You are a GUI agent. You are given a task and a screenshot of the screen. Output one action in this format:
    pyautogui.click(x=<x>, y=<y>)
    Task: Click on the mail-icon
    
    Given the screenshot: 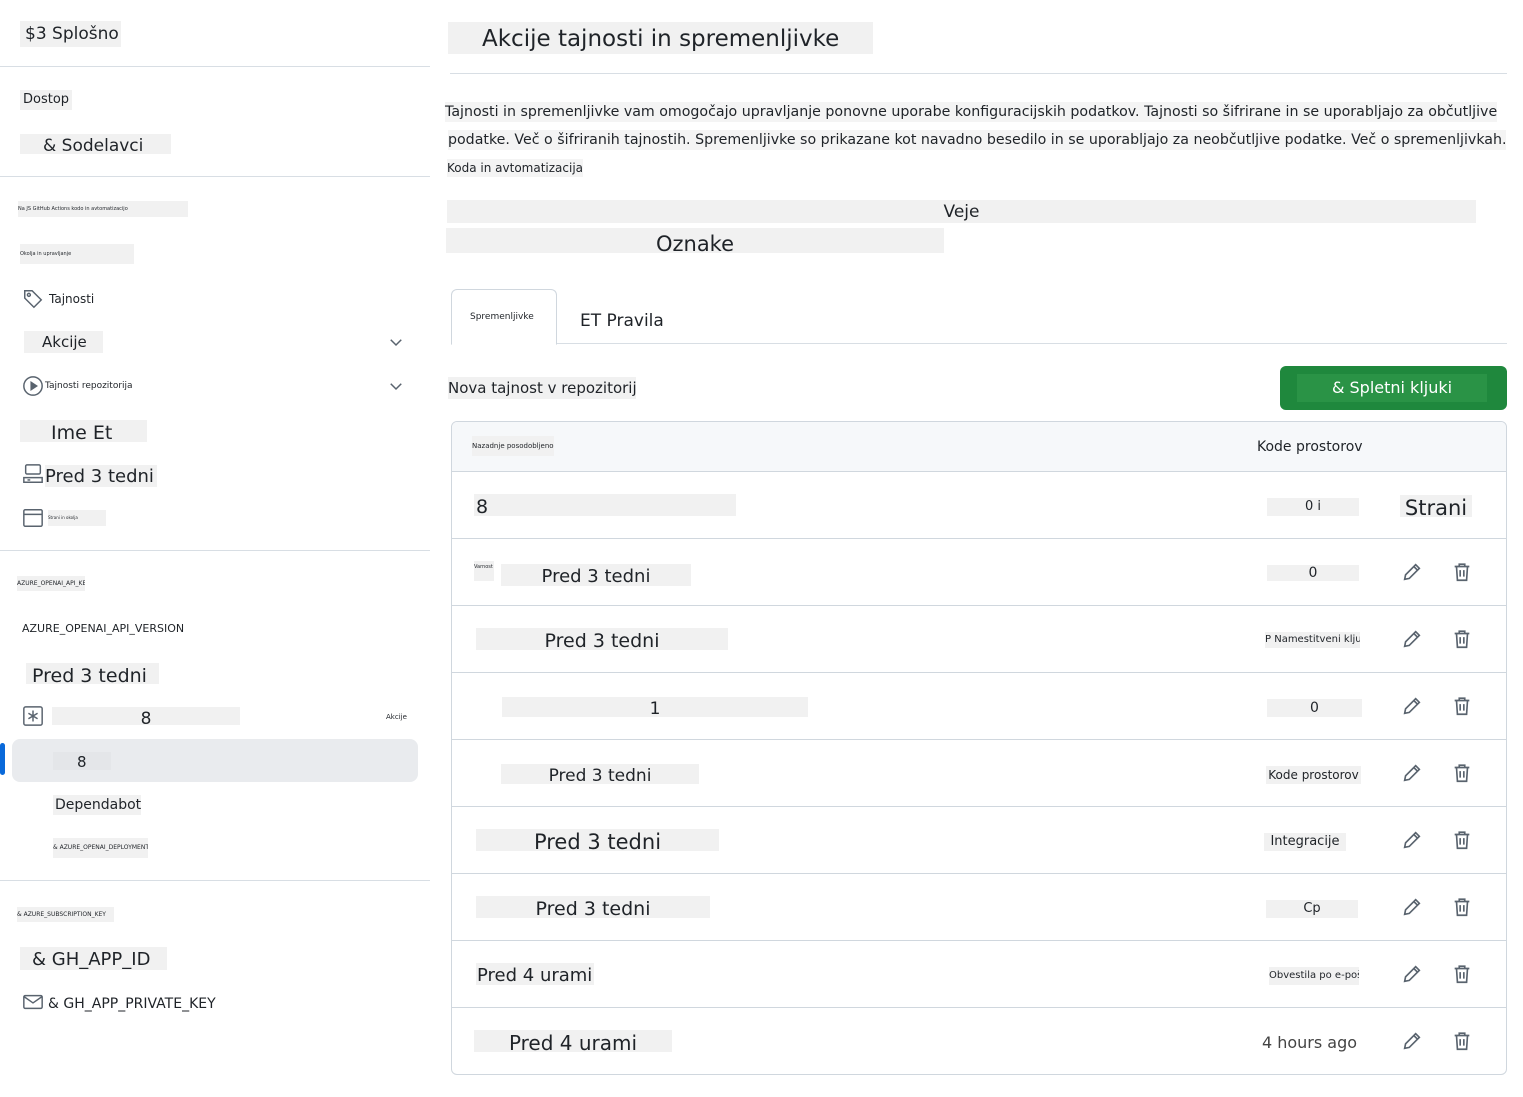 What is the action you would take?
    pyautogui.click(x=33, y=1002)
    